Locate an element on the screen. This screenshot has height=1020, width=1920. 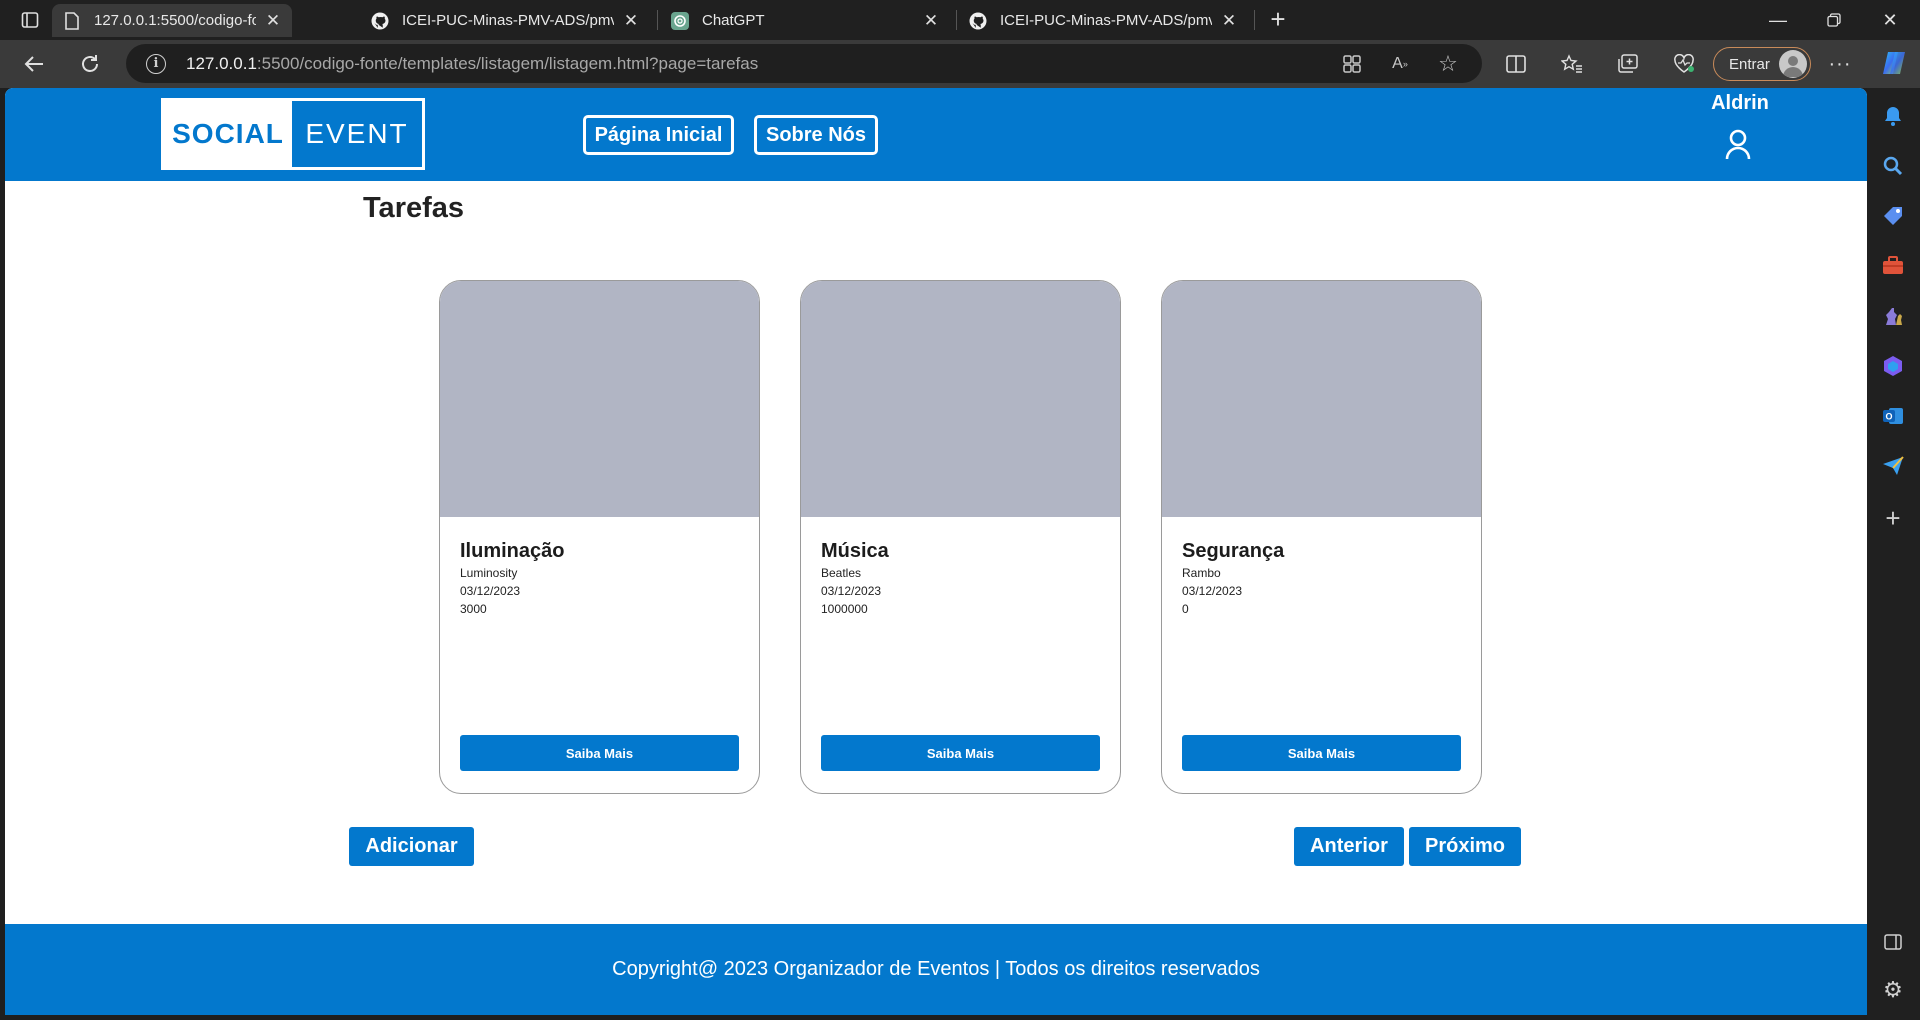
minimize-icon: — is located at coordinates (1778, 20).